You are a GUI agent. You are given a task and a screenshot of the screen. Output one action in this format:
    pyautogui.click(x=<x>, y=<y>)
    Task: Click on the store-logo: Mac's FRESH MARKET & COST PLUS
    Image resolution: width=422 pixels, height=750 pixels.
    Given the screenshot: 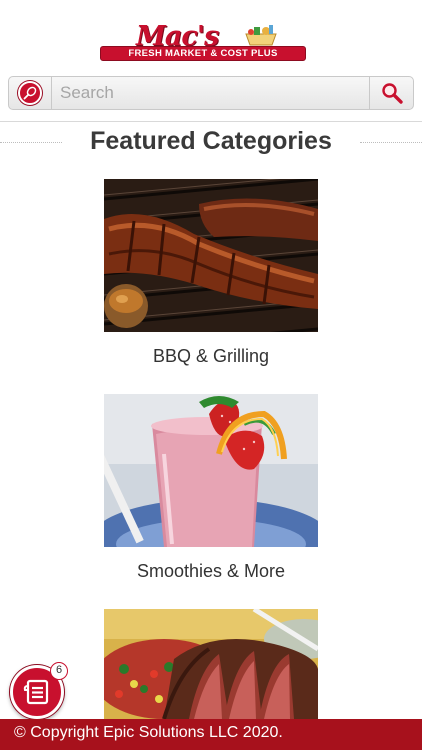 What is the action you would take?
    pyautogui.click(x=203, y=42)
    